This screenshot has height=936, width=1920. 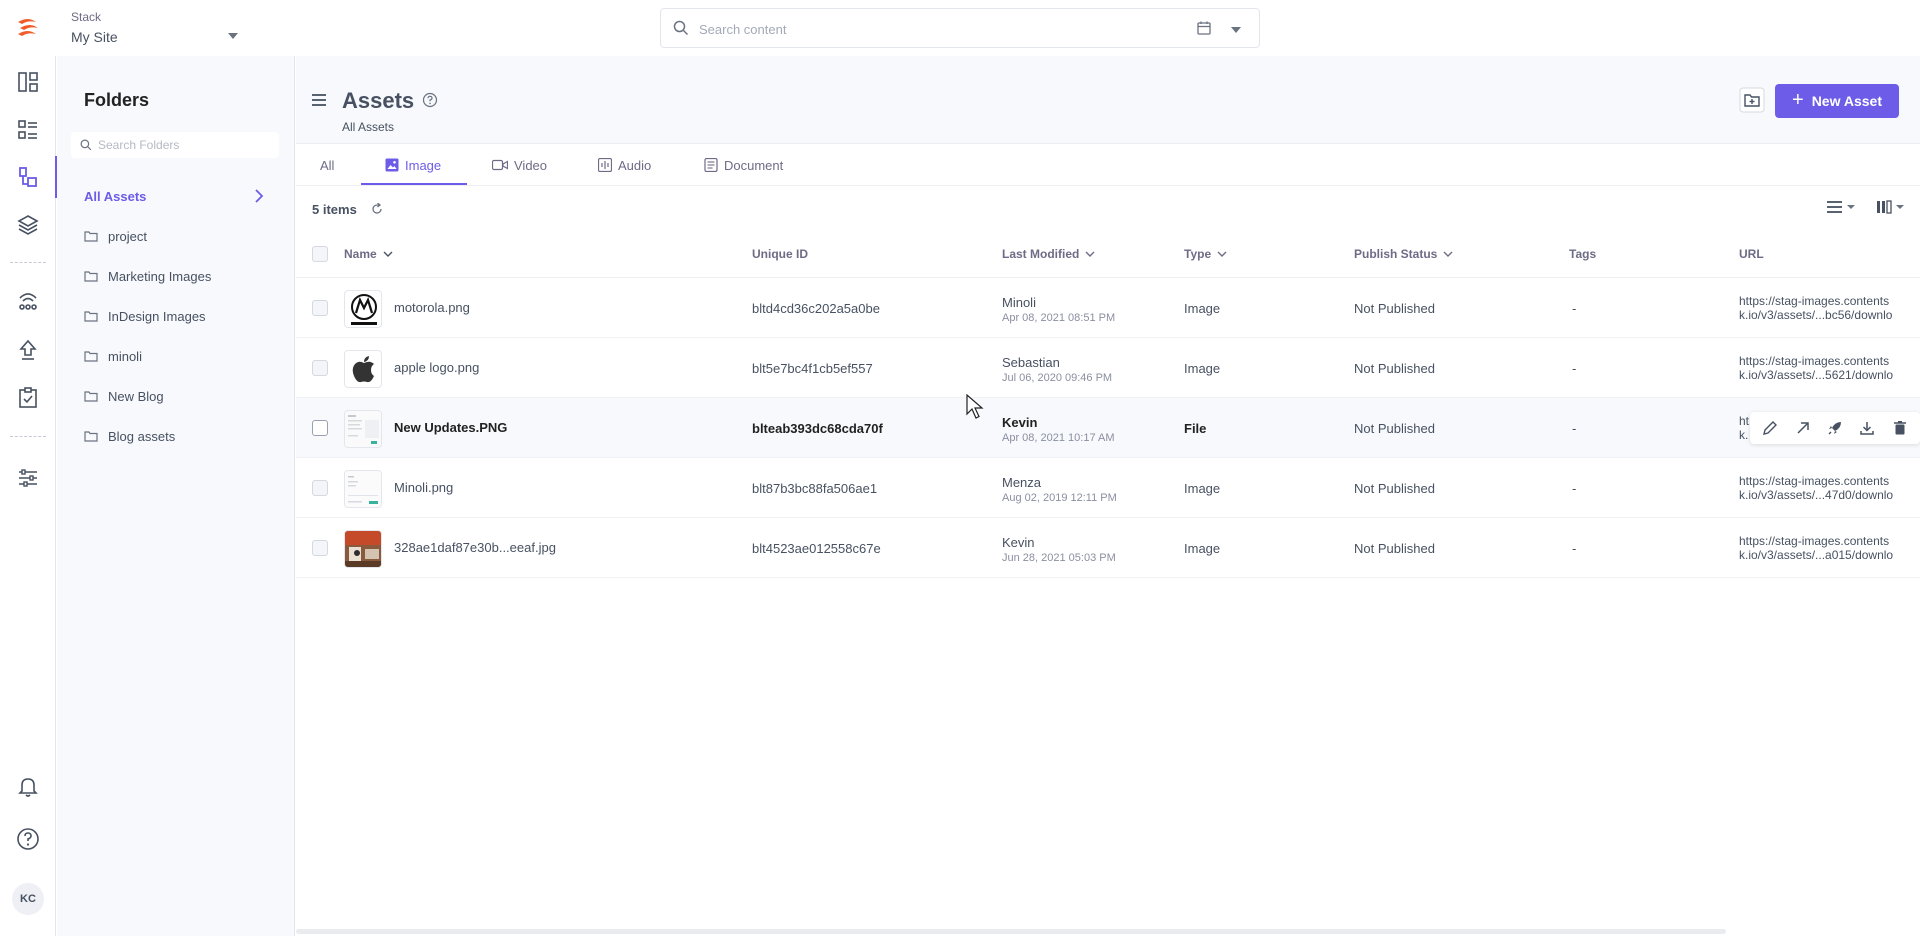 What do you see at coordinates (743, 165) in the screenshot?
I see `tab-document: Document` at bounding box center [743, 165].